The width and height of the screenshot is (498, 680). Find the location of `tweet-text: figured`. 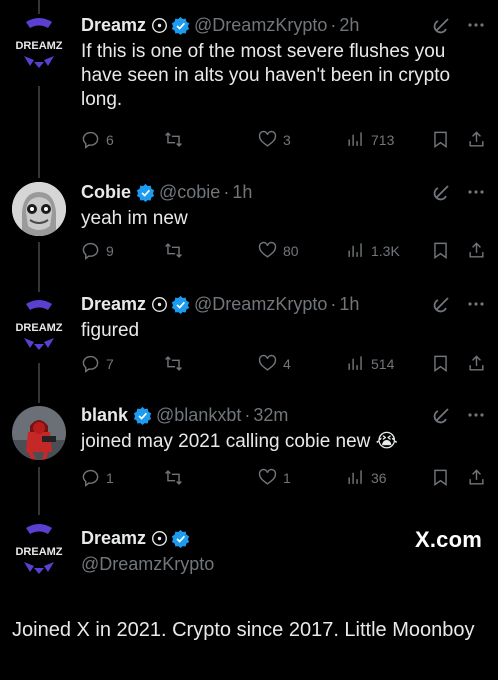

tweet-text: figured is located at coordinates (110, 330).